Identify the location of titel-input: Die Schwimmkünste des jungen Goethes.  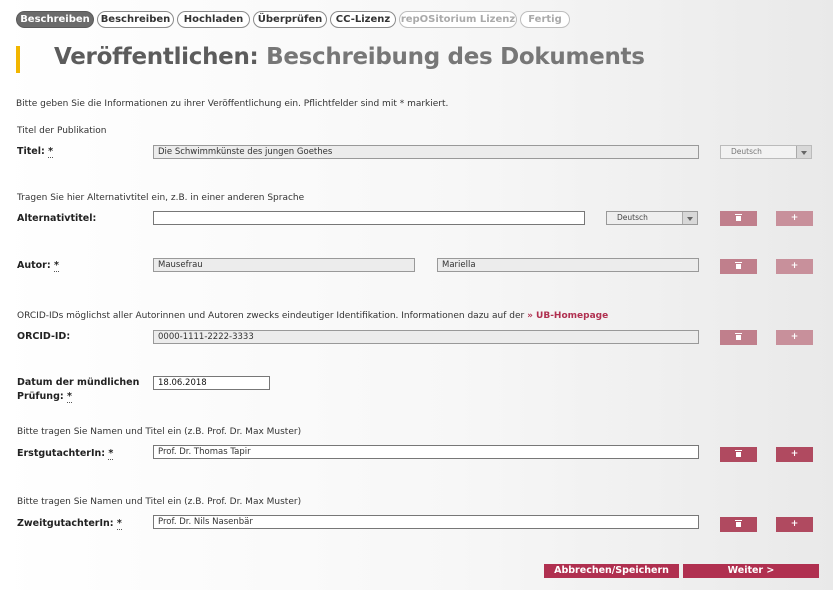
(426, 152).